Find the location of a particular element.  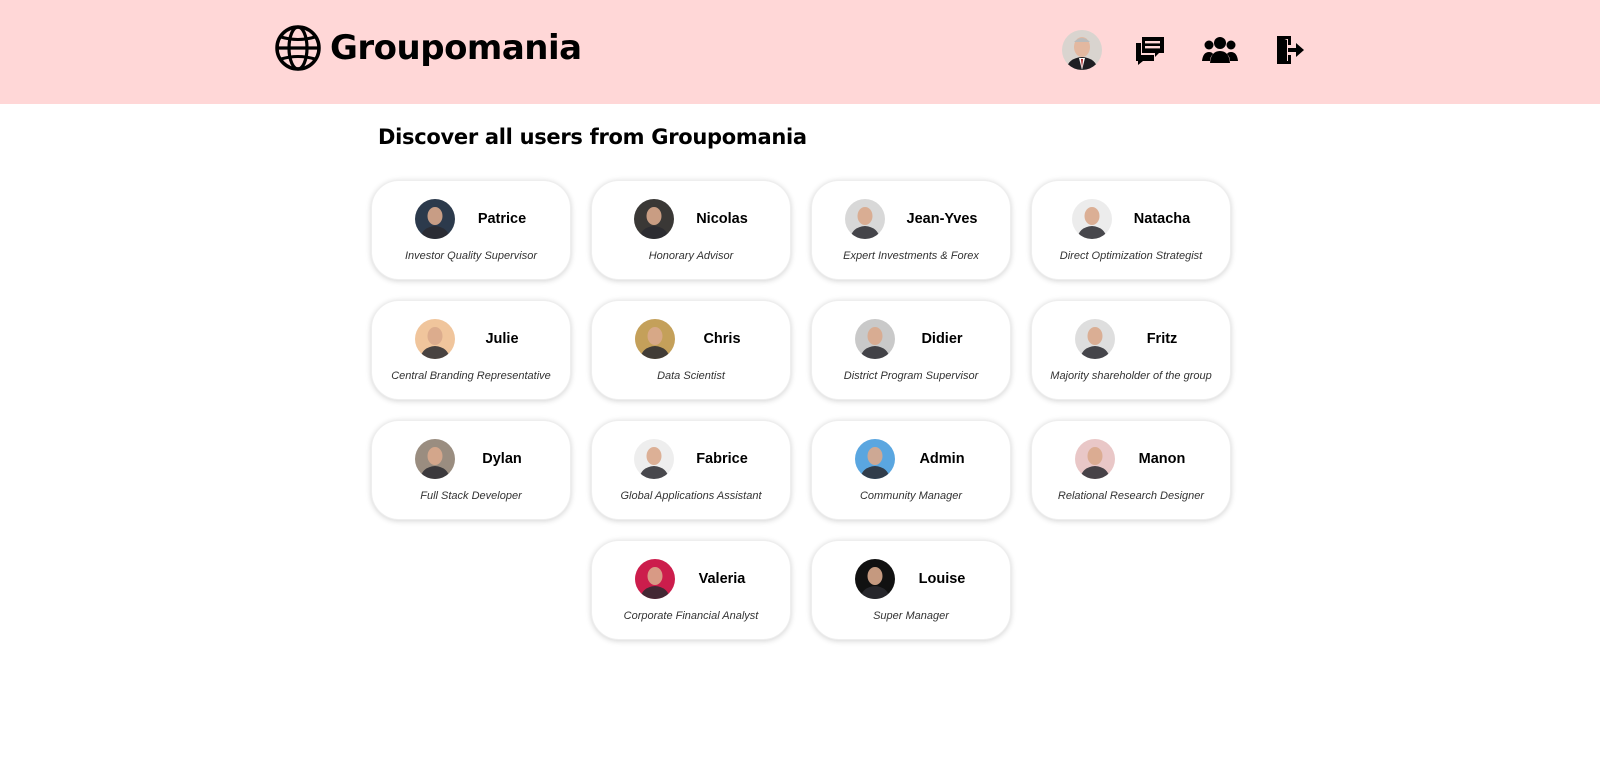

user-card: Julie Central Branding Representative is located at coordinates (471, 350).